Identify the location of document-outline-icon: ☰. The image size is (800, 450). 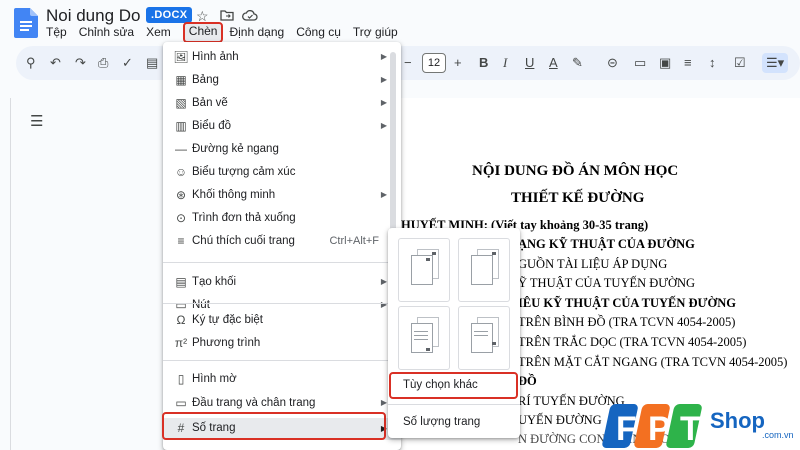
(36, 121).